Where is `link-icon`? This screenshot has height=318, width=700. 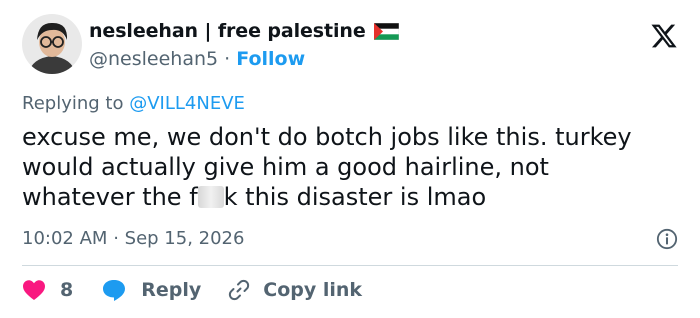 link-icon is located at coordinates (239, 290).